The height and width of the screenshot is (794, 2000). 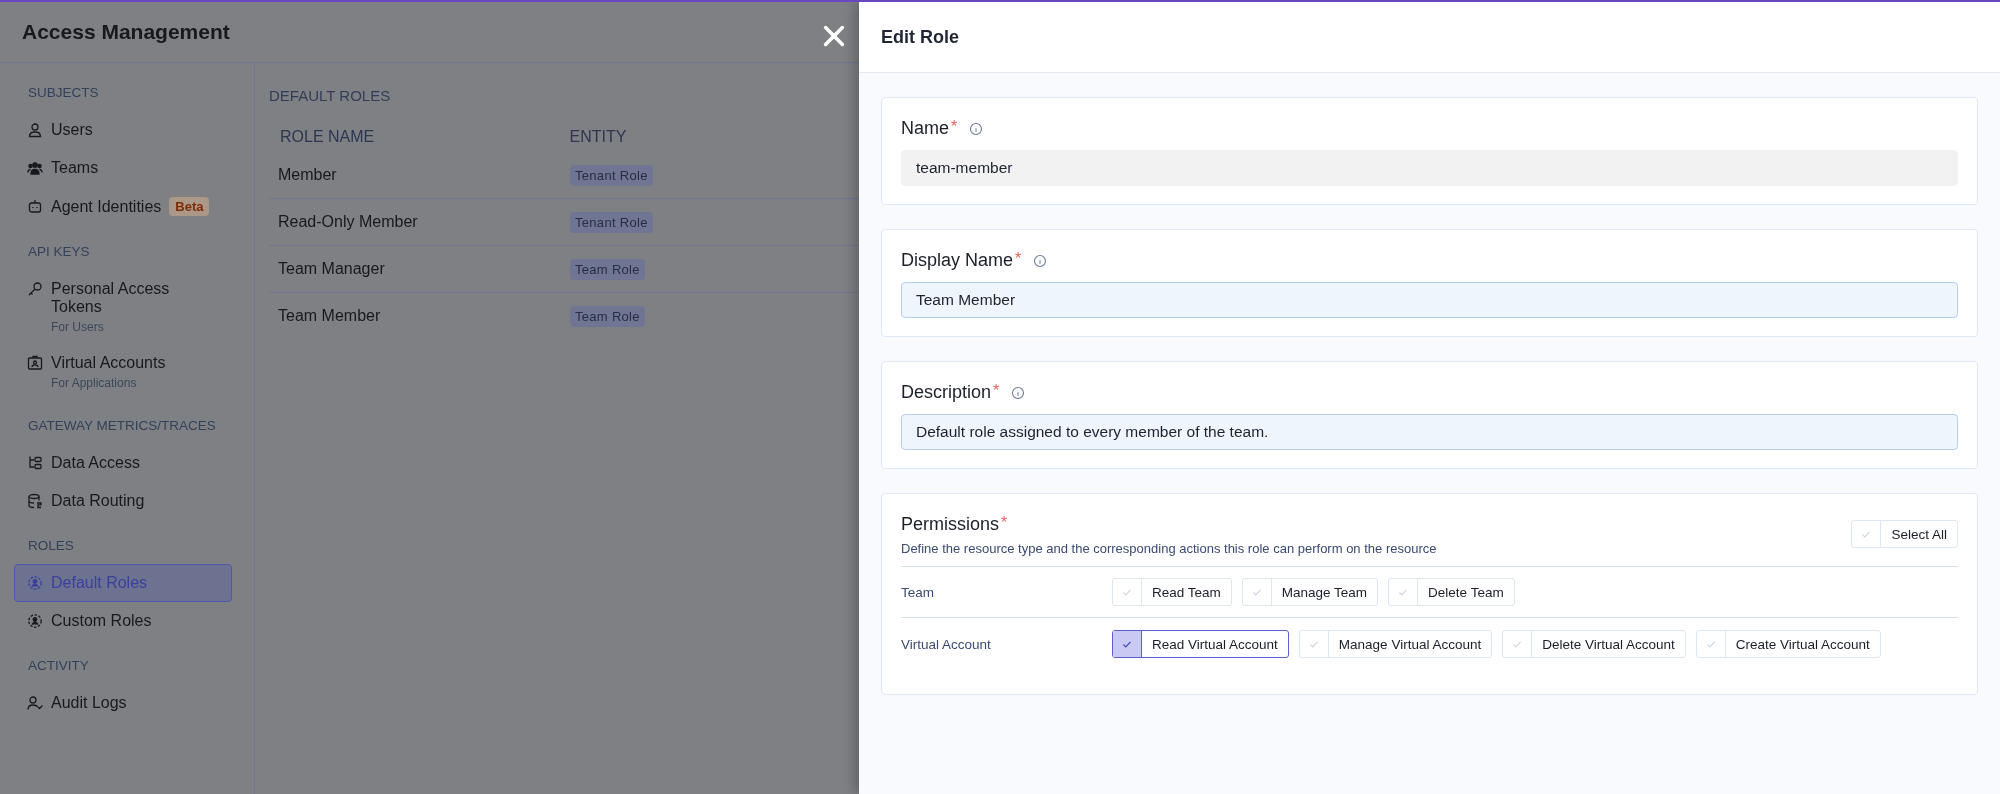 I want to click on sidebar-item: Custom Roles, so click(x=123, y=621).